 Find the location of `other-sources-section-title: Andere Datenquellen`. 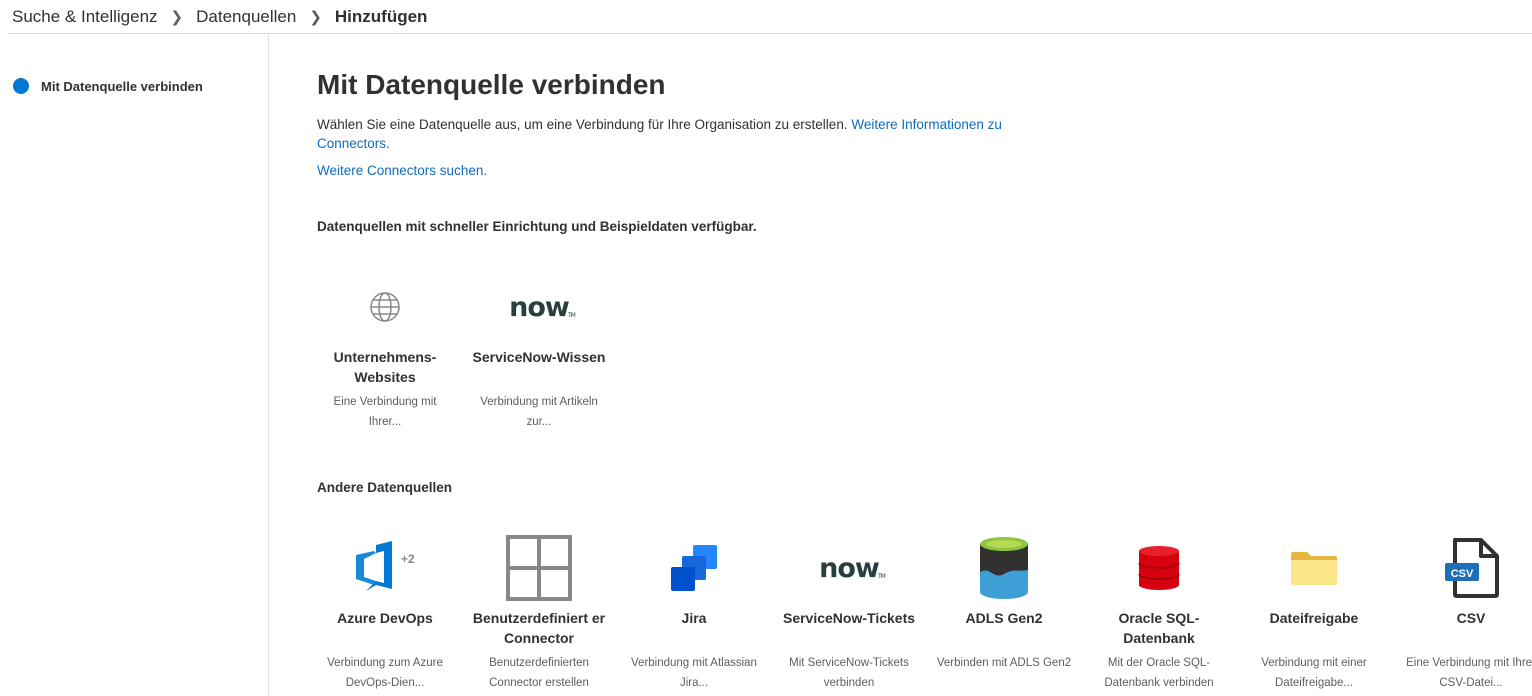

other-sources-section-title: Andere Datenquellen is located at coordinates (385, 487).